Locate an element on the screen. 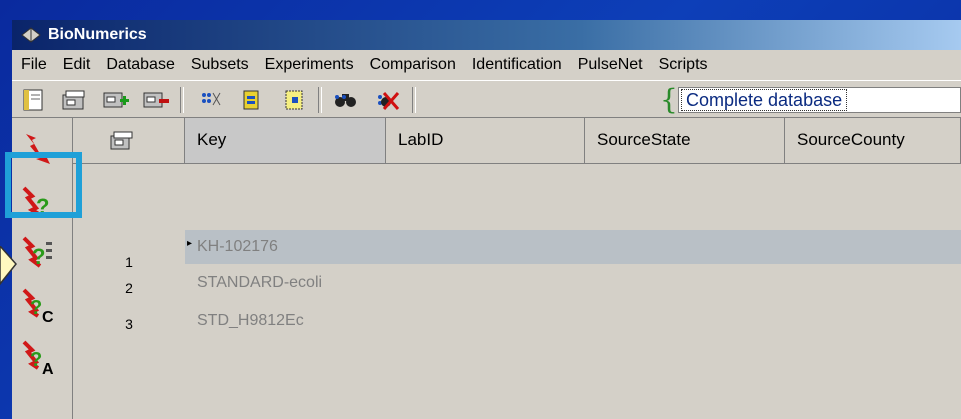 The image size is (961, 419). row-number: 3 is located at coordinates (129, 324).